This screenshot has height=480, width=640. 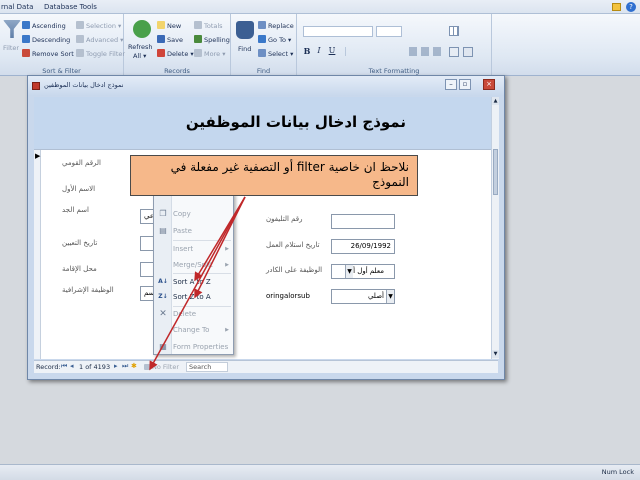 I want to click on more-label: More, so click(x=212, y=54).